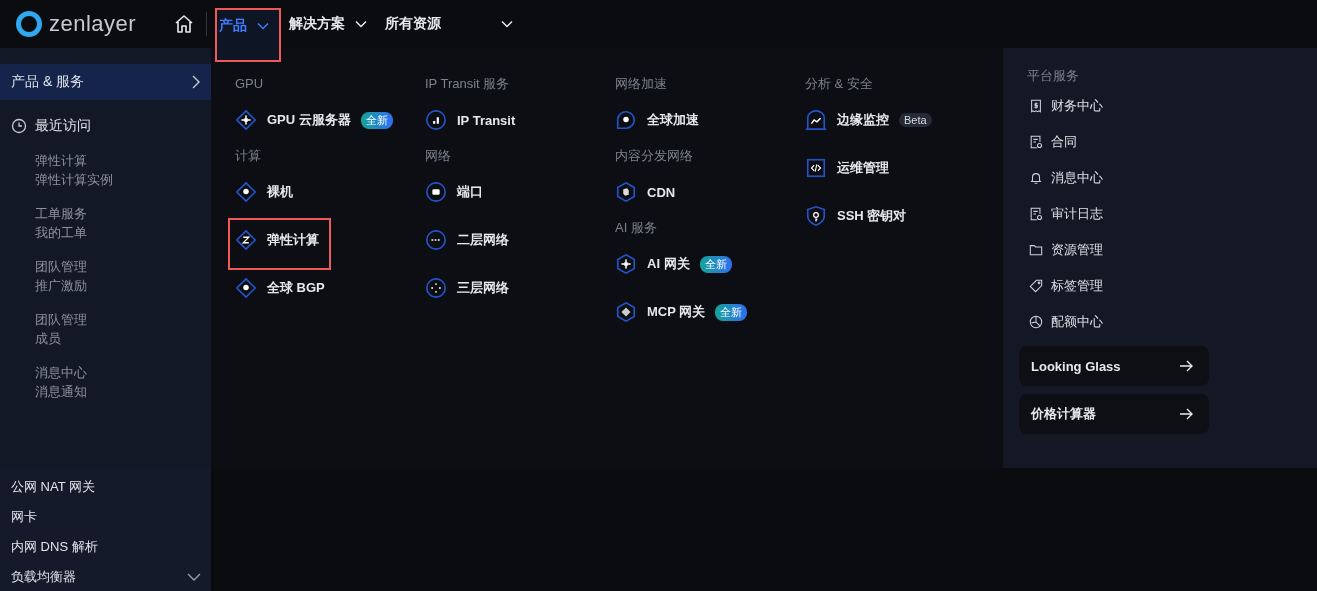 The height and width of the screenshot is (591, 1317). What do you see at coordinates (436, 240) in the screenshot?
I see `dash-circle-icon` at bounding box center [436, 240].